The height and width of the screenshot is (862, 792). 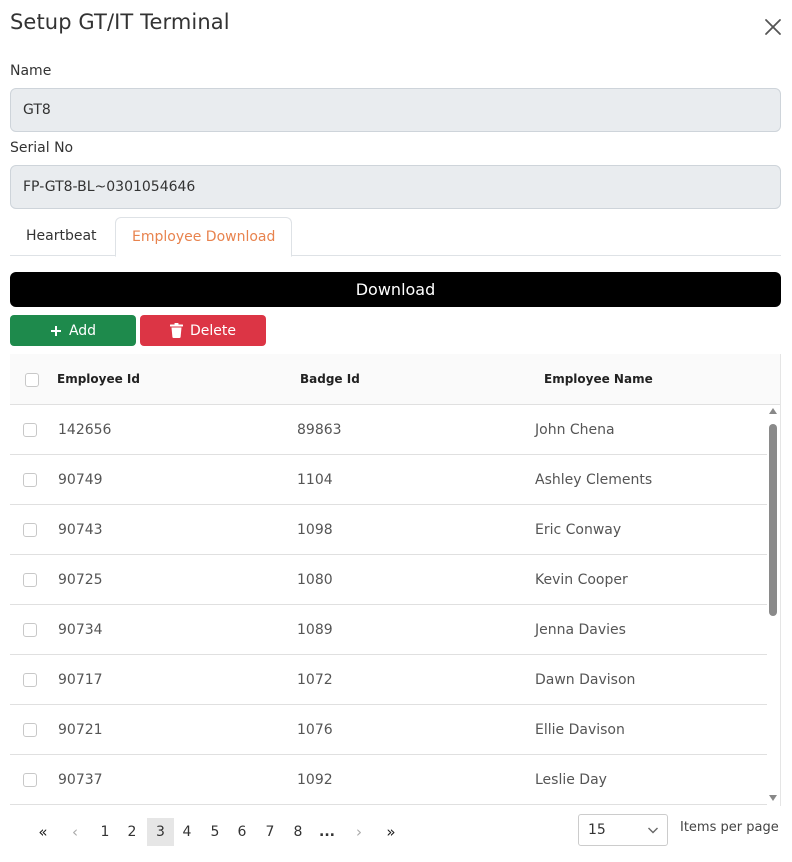 I want to click on page-button-5: 5, so click(x=215, y=832).